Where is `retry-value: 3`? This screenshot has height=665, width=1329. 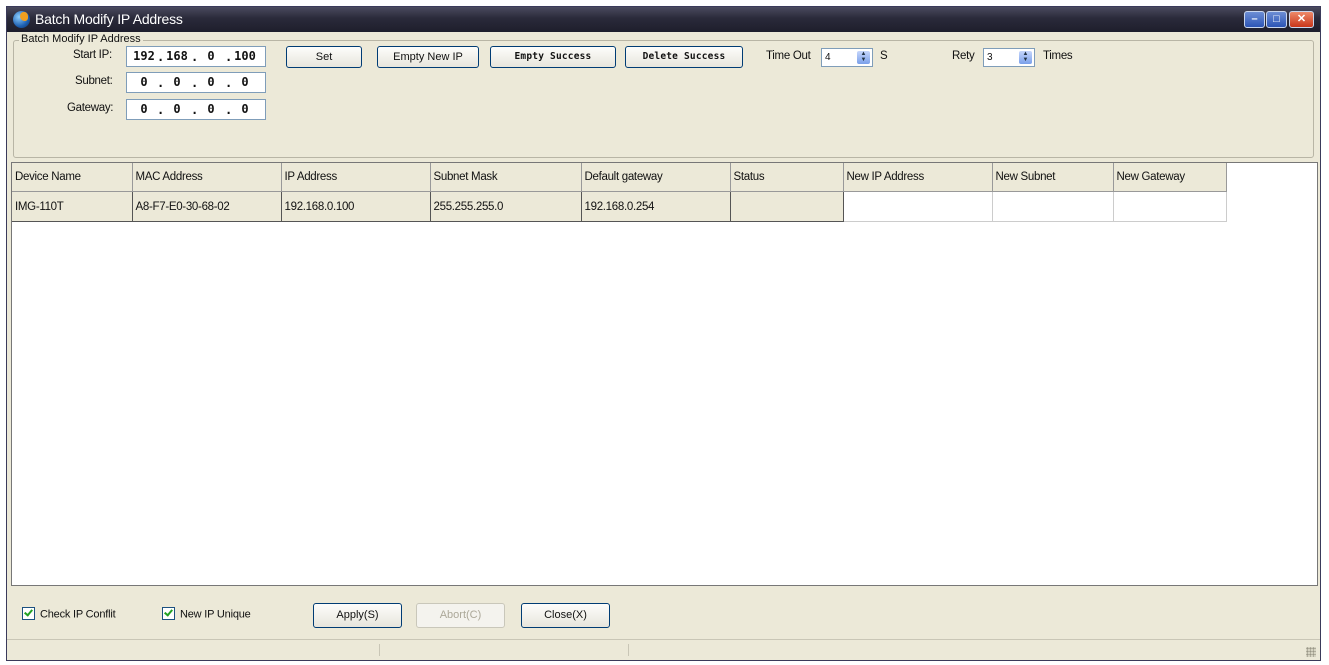
retry-value: 3 is located at coordinates (990, 57).